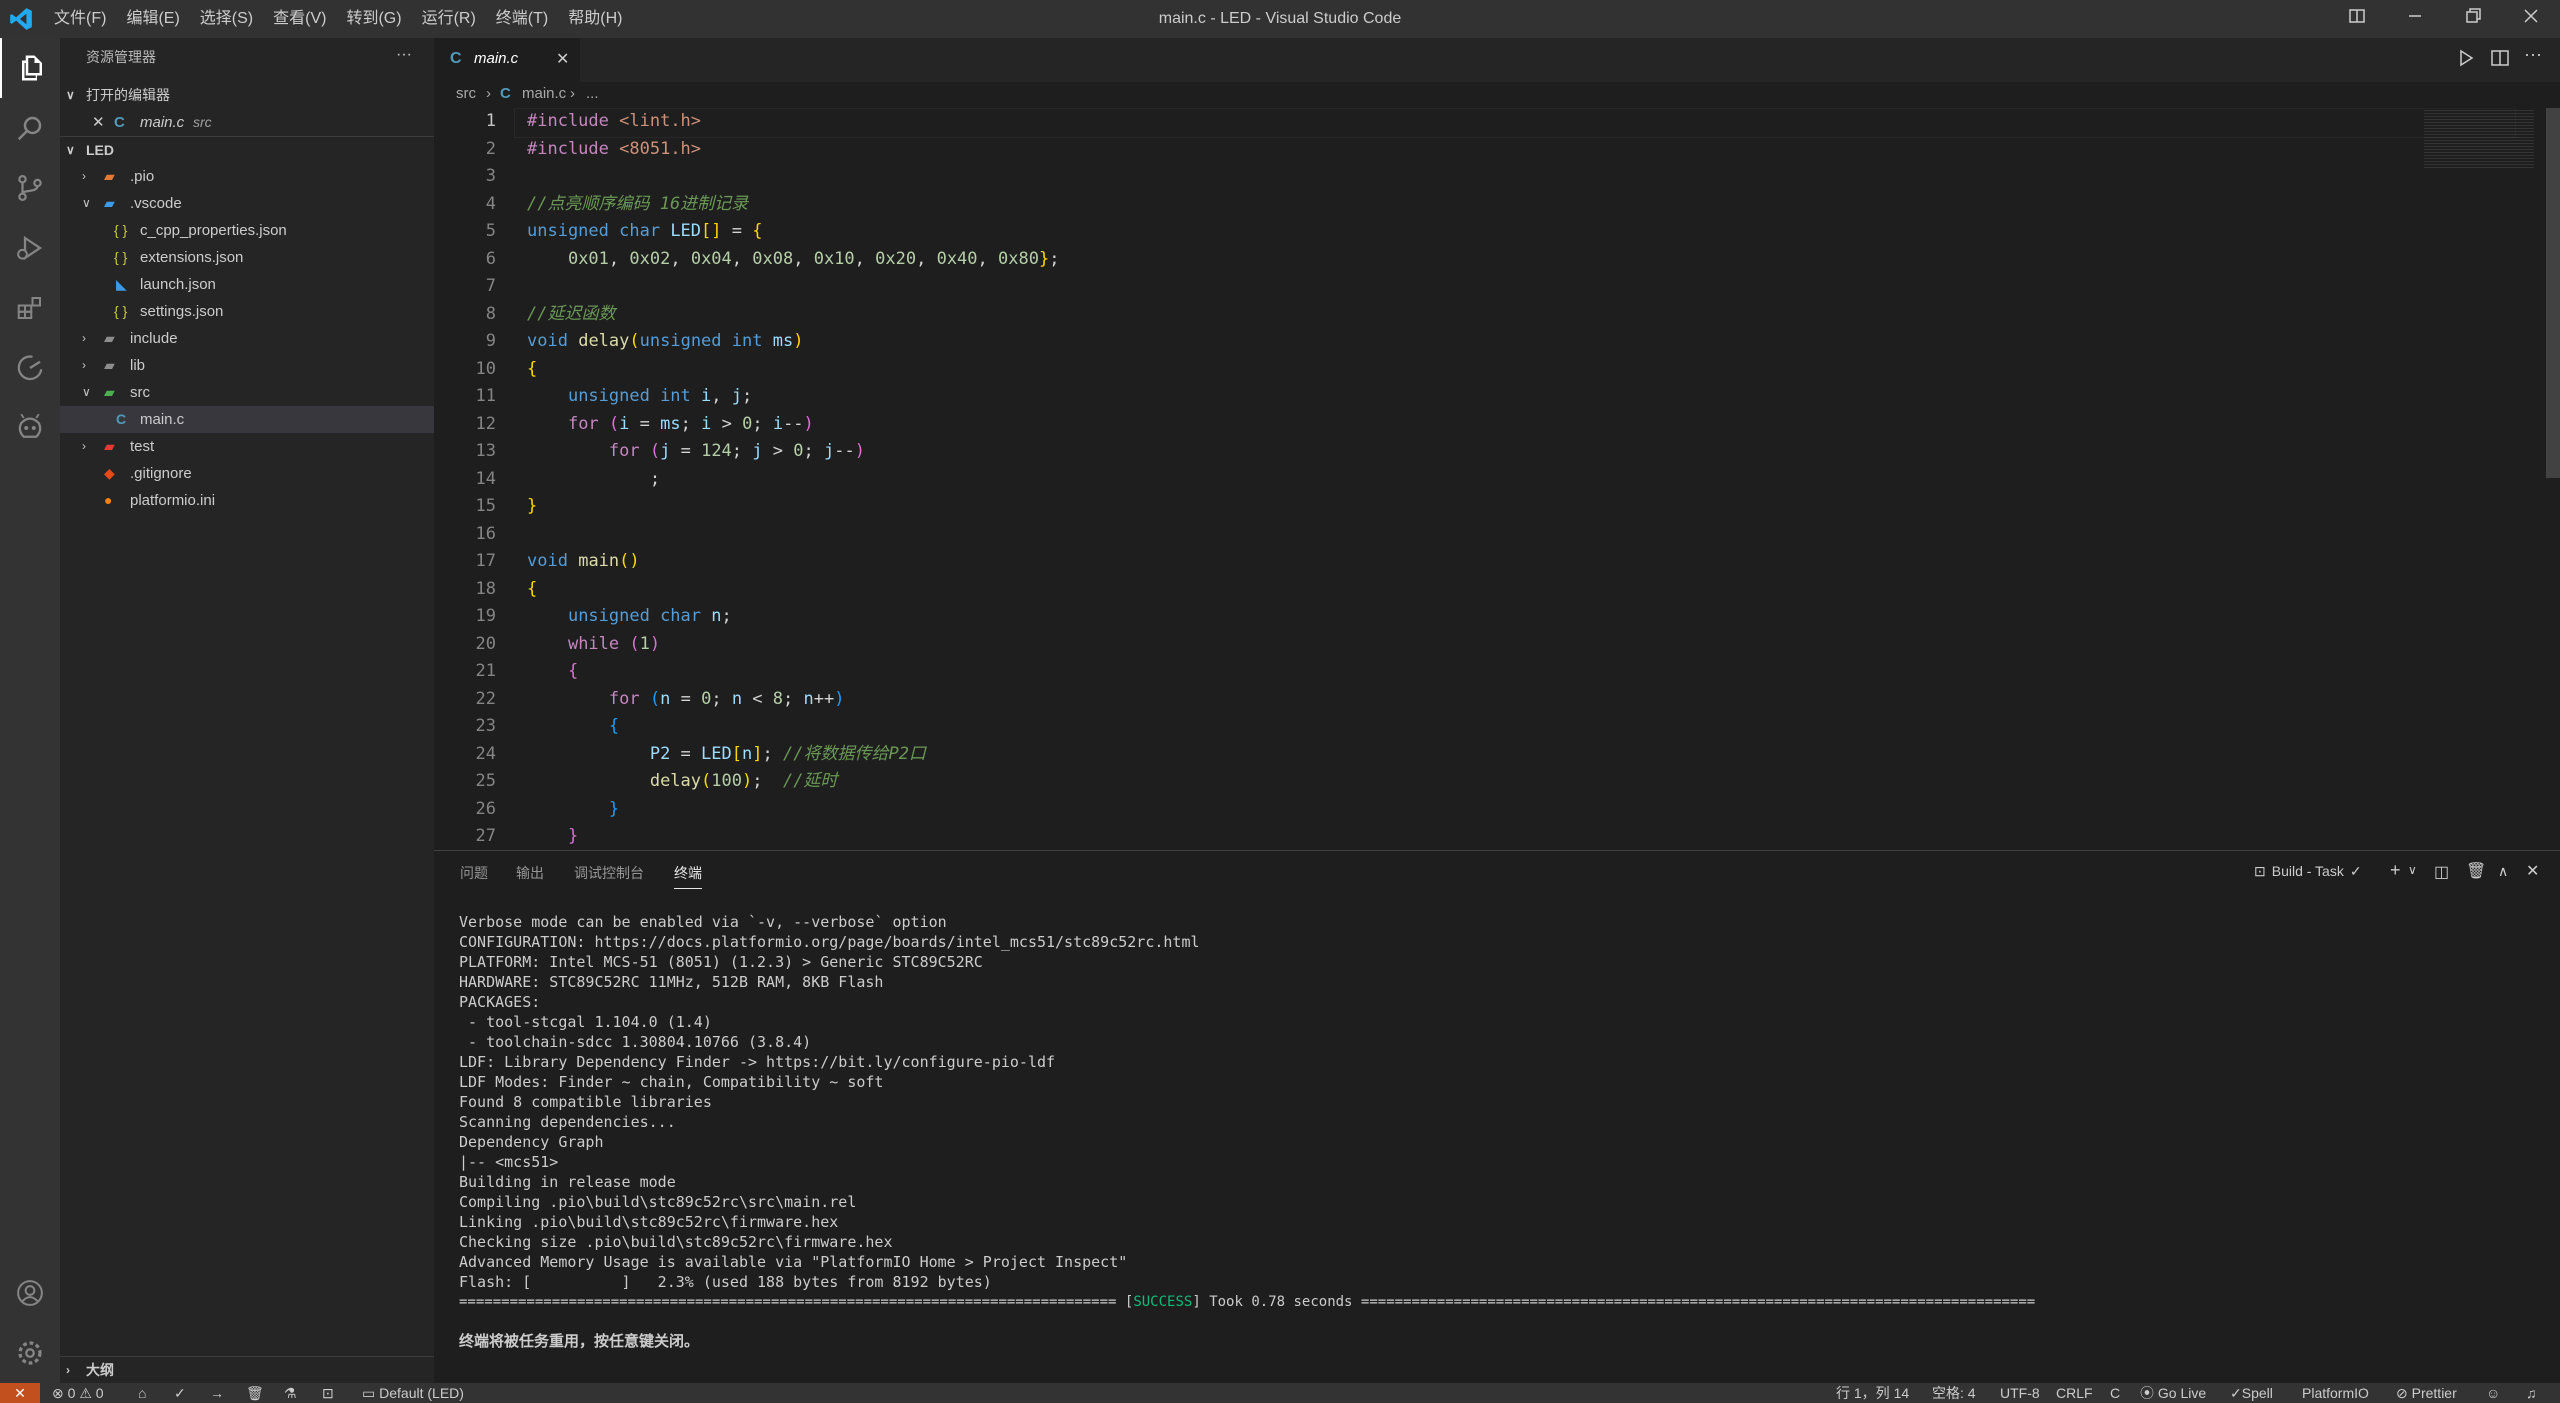 The height and width of the screenshot is (1403, 2560). What do you see at coordinates (2115, 1393) in the screenshot?
I see `language-mode: C` at bounding box center [2115, 1393].